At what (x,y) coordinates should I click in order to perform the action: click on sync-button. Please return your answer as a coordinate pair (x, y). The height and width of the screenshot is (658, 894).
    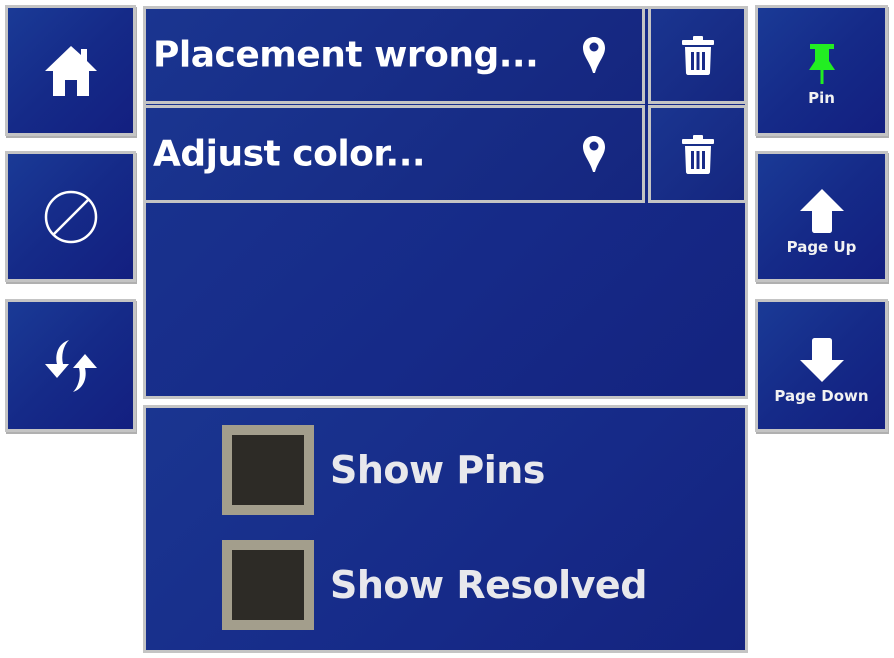
    Looking at the image, I should click on (70, 365).